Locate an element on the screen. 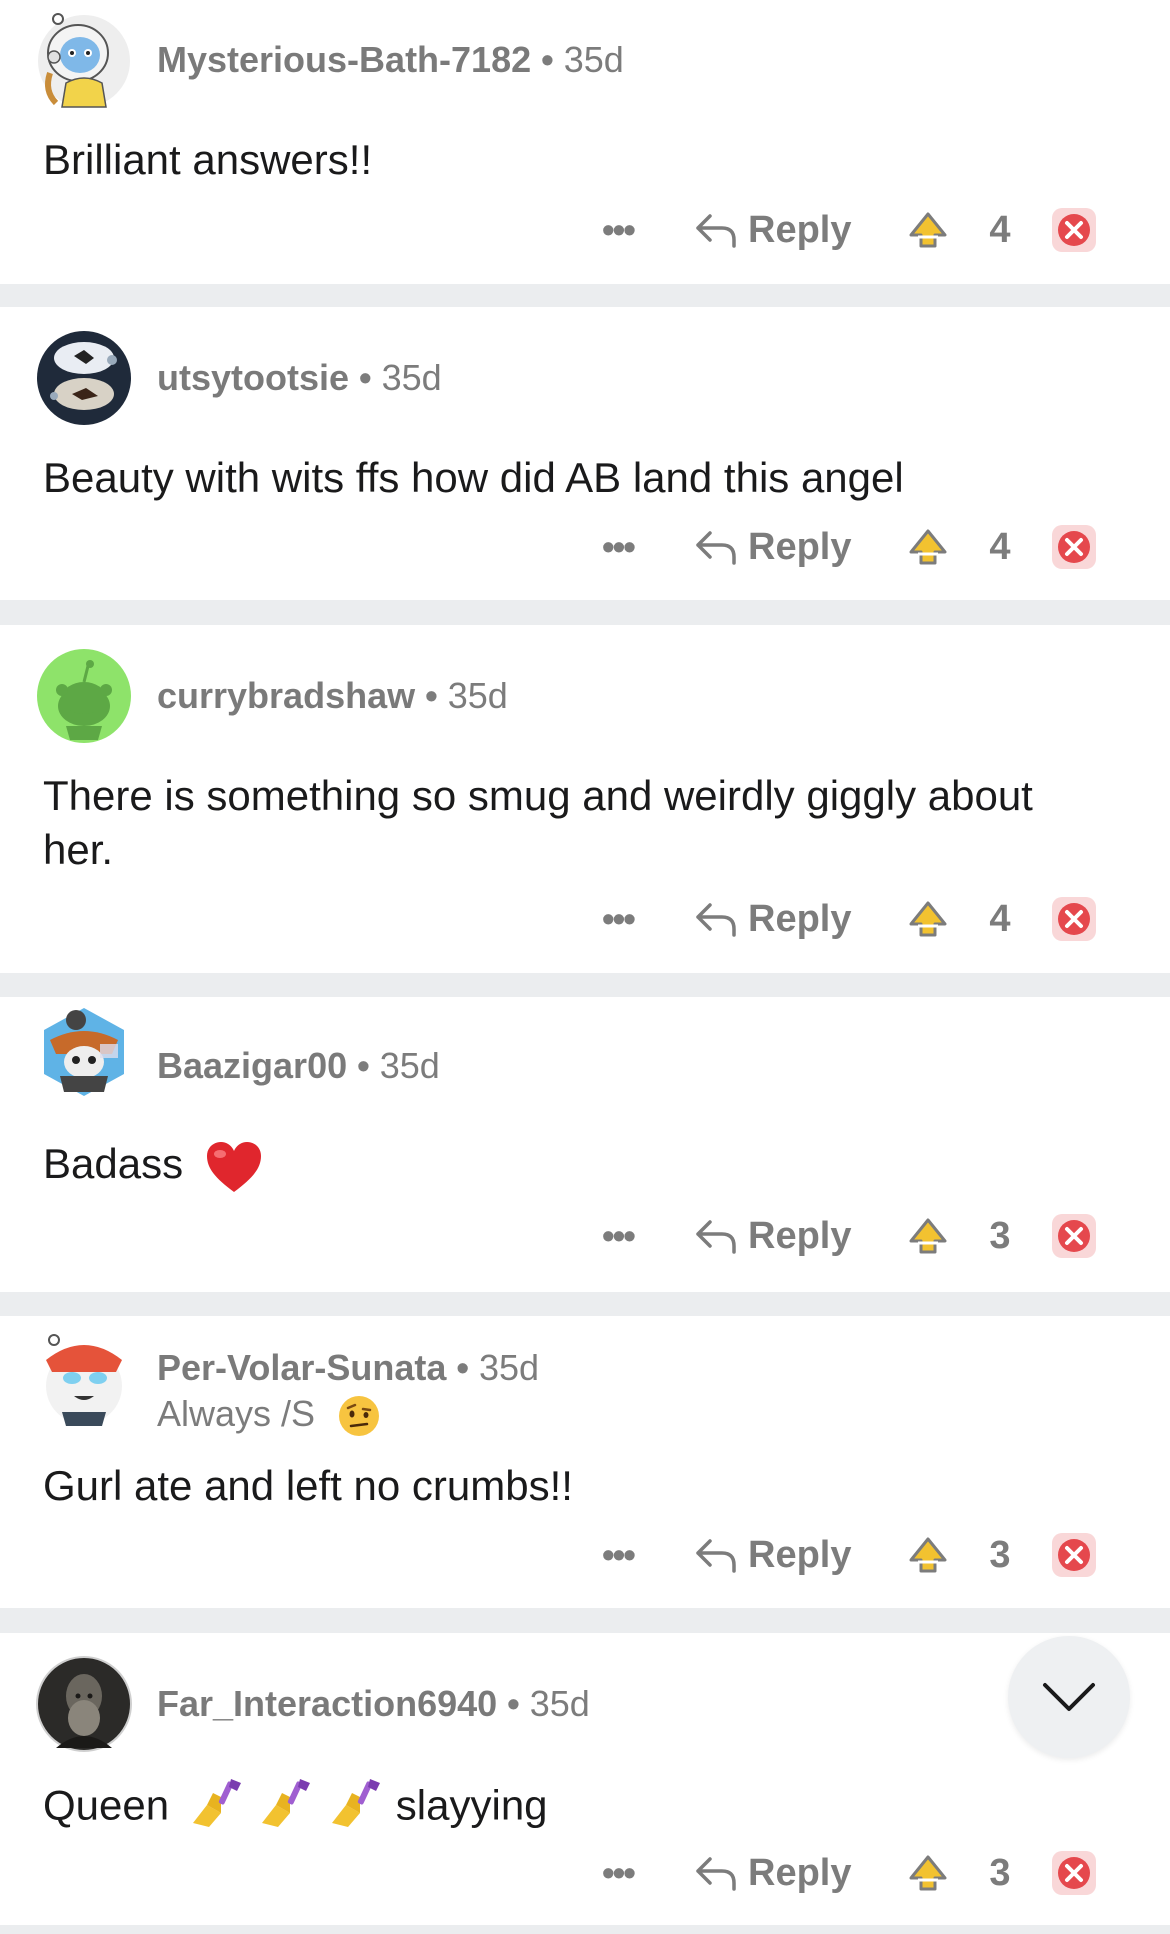 Image resolution: width=1170 pixels, height=1934 pixels. comment-meta: utsytootsie • 35d is located at coordinates (299, 378).